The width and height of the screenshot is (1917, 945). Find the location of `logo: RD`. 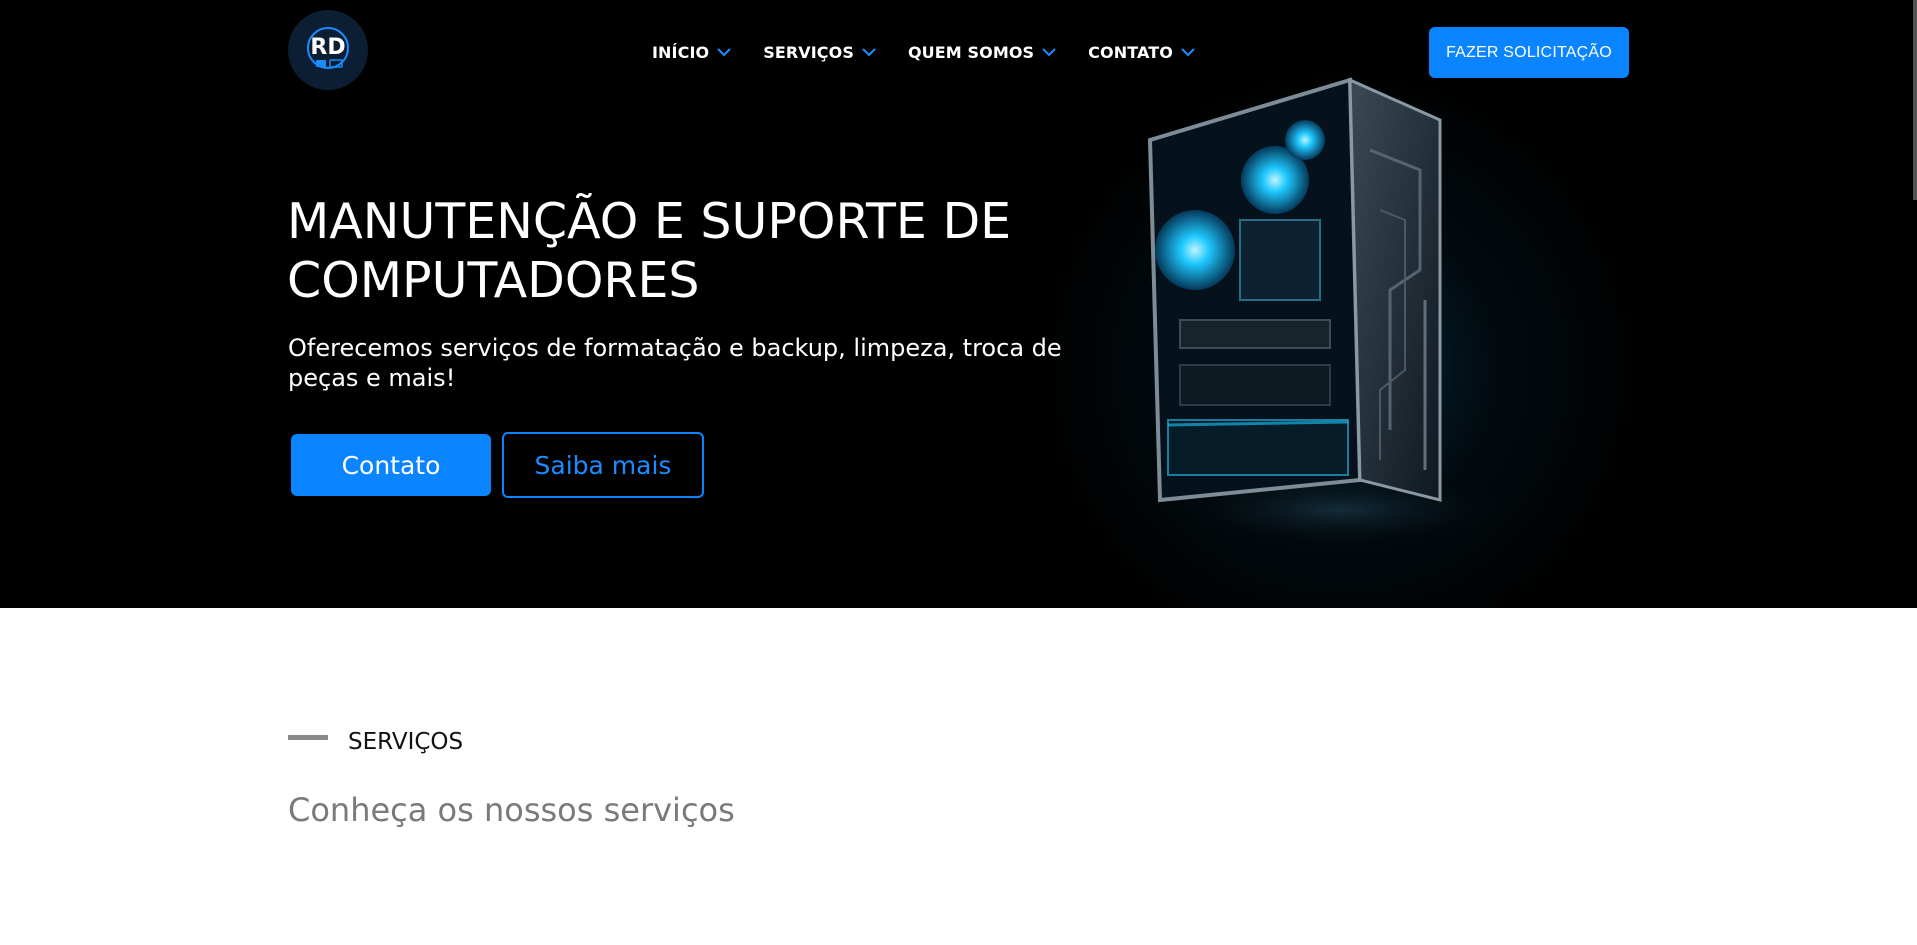

logo: RD is located at coordinates (328, 50).